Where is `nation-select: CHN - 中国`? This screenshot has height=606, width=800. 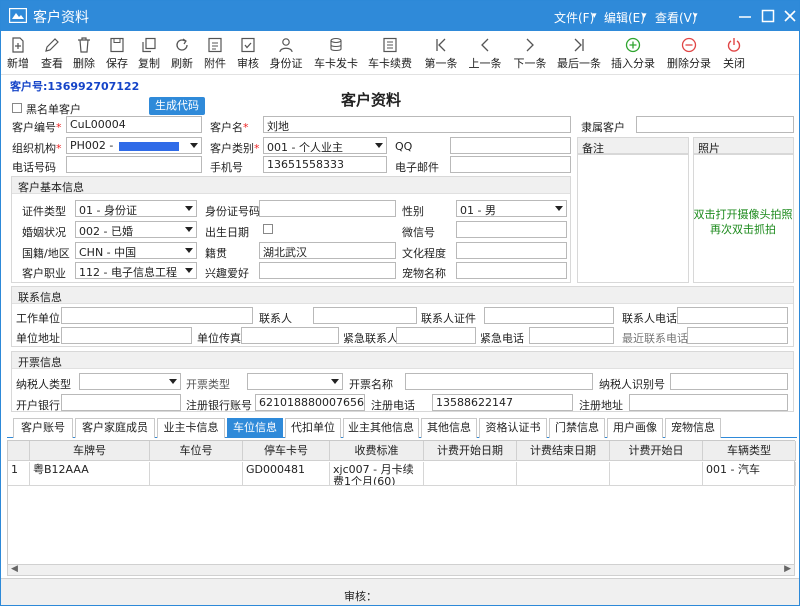 nation-select: CHN - 中国 is located at coordinates (136, 250).